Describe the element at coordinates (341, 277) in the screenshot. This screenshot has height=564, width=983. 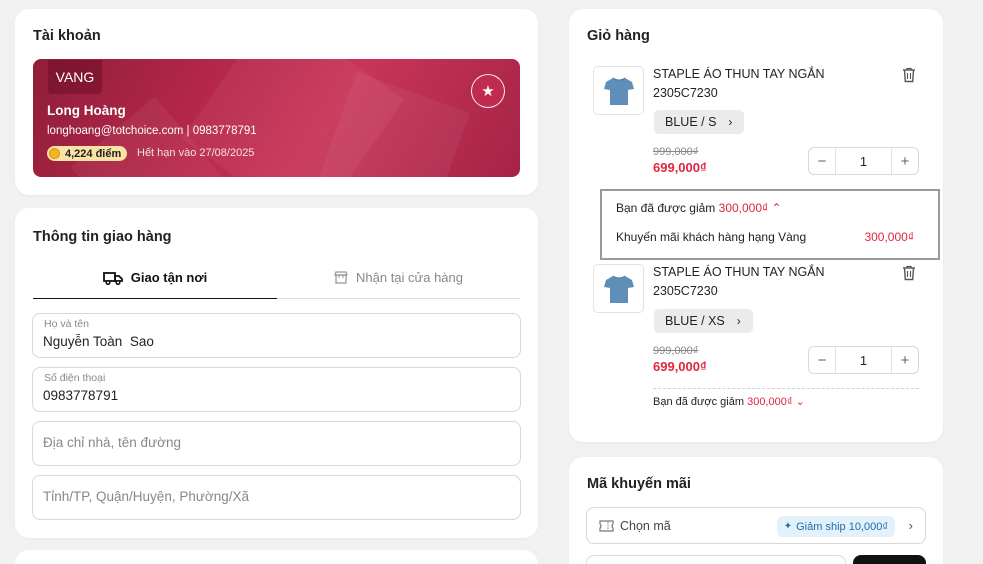
I see `store-icon` at that location.